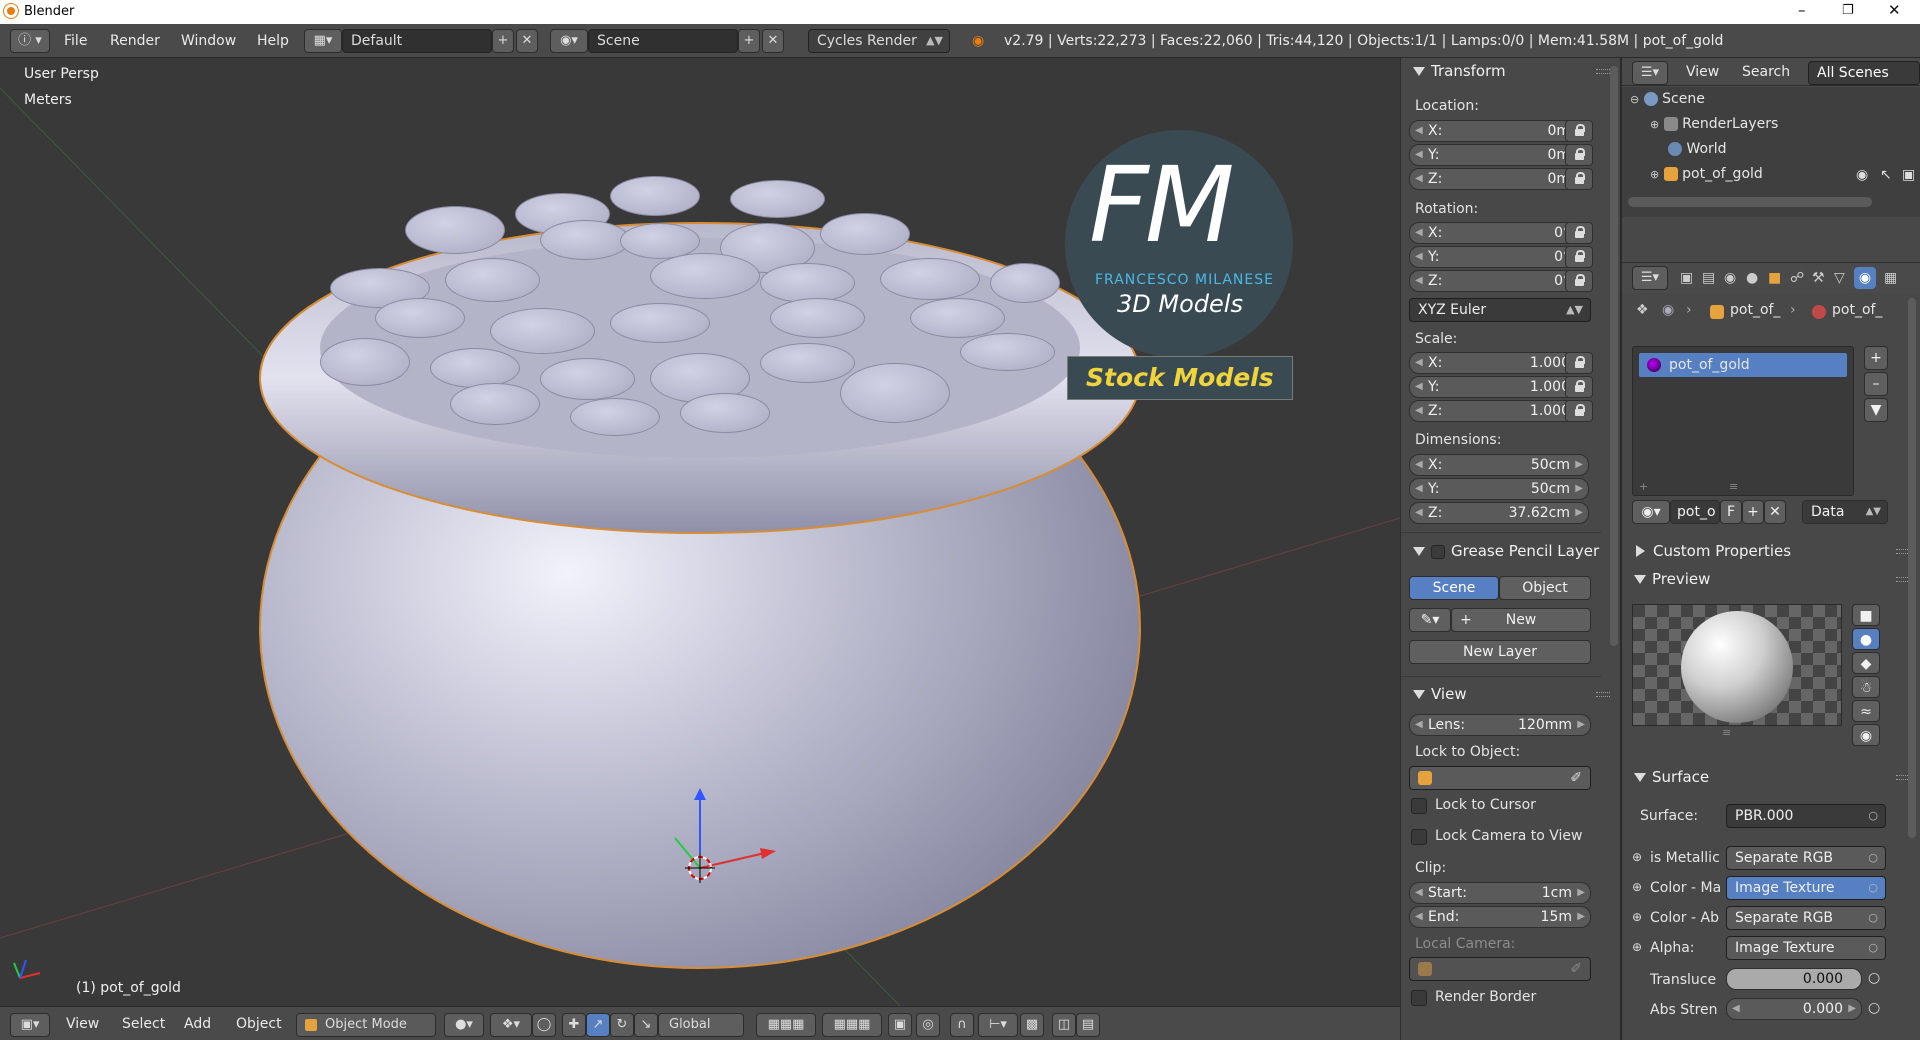  What do you see at coordinates (1499, 281) in the screenshot?
I see `rotation-z-field: ◀Z:0°▶` at bounding box center [1499, 281].